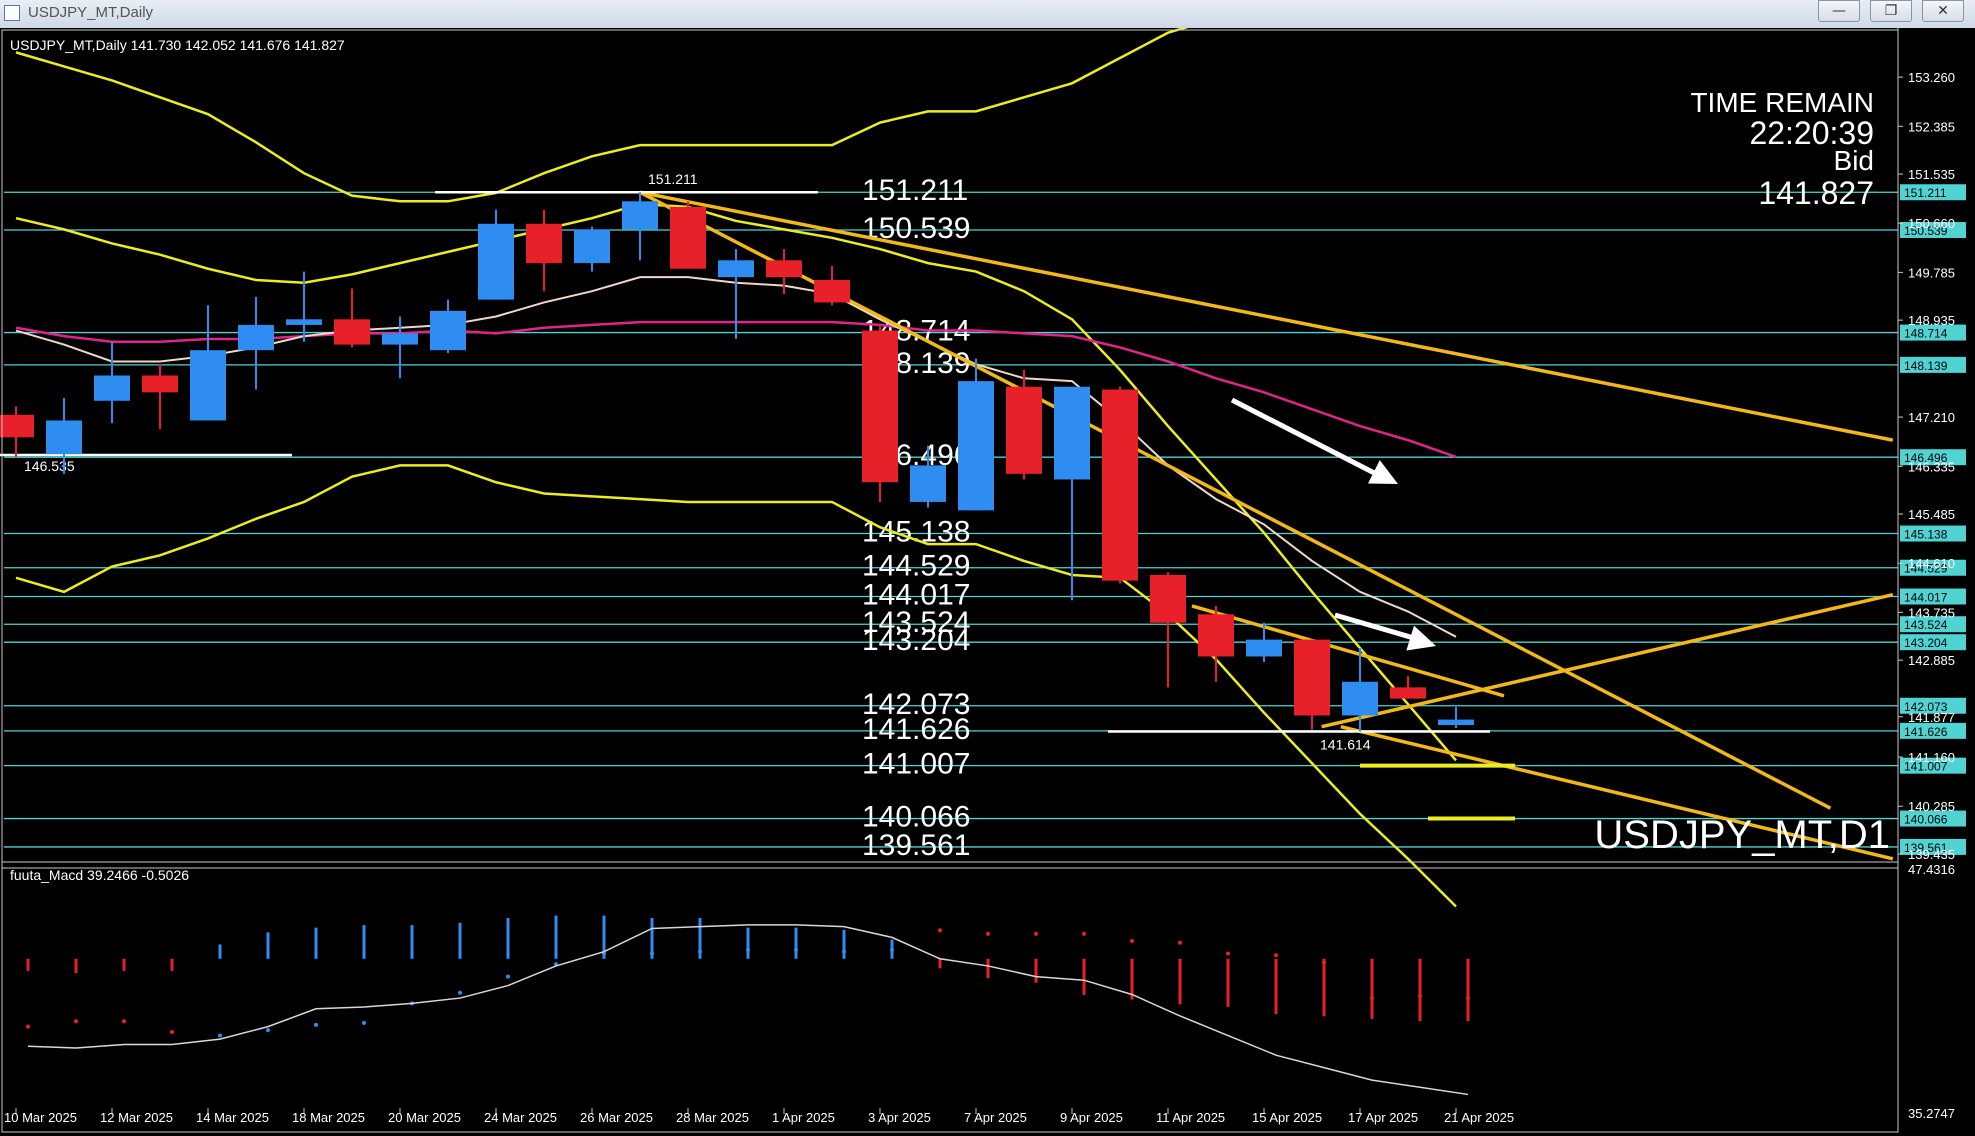 The width and height of the screenshot is (1975, 1136). I want to click on recent-low-annotation: 141.614, so click(1345, 745).